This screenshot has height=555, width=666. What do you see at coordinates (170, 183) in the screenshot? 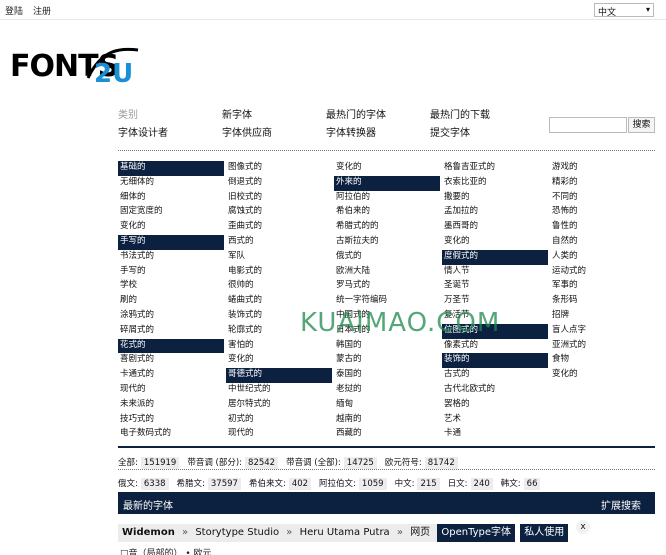
I see `category-link: 无细体的` at bounding box center [170, 183].